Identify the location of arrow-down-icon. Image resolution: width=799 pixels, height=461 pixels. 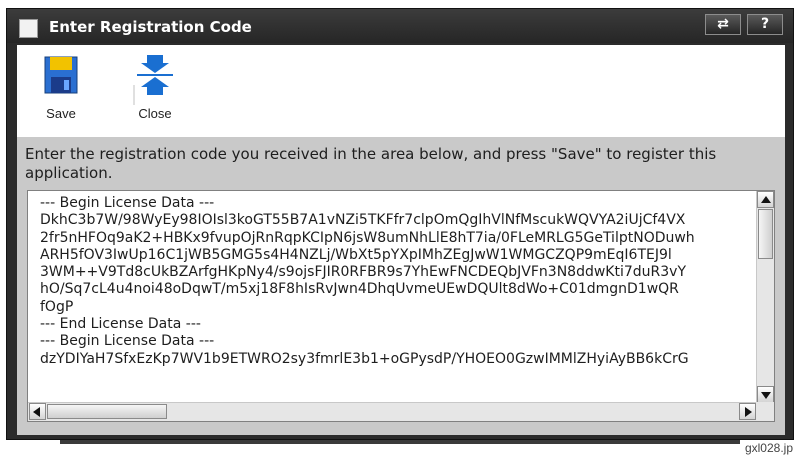
(766, 395).